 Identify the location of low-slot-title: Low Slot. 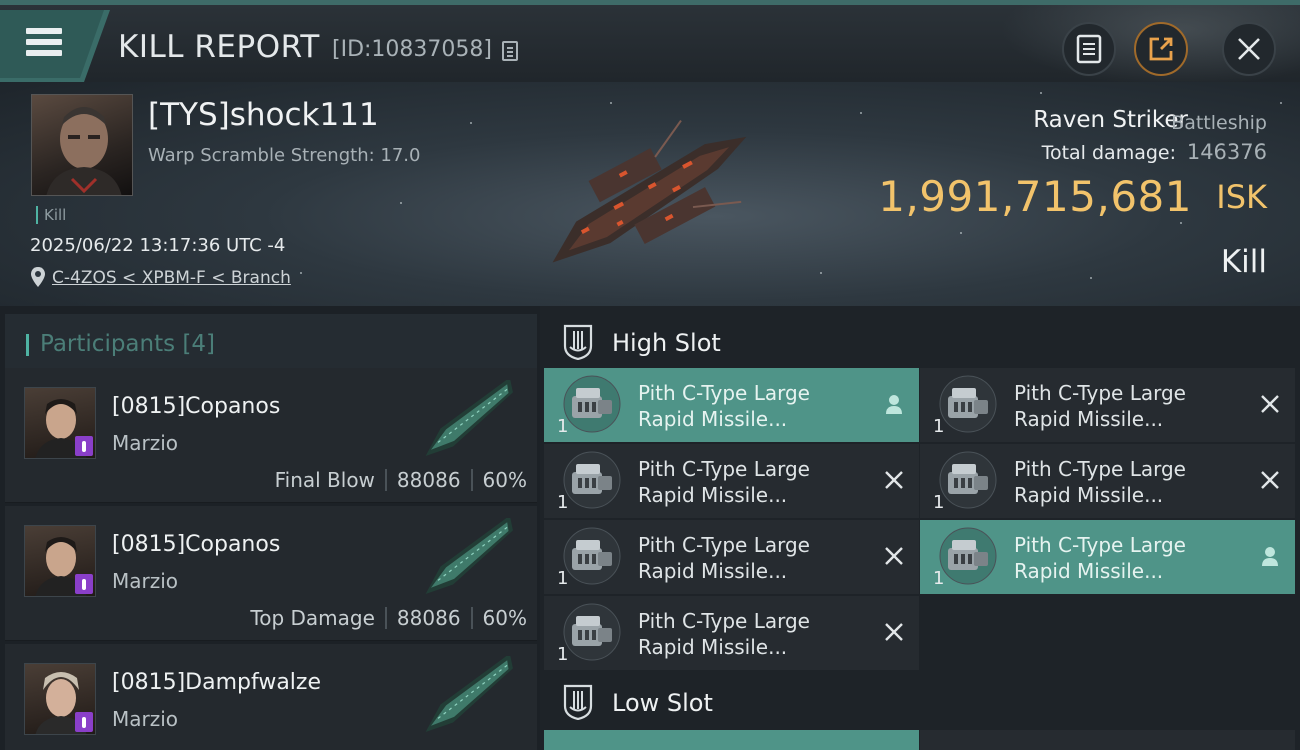
(662, 703).